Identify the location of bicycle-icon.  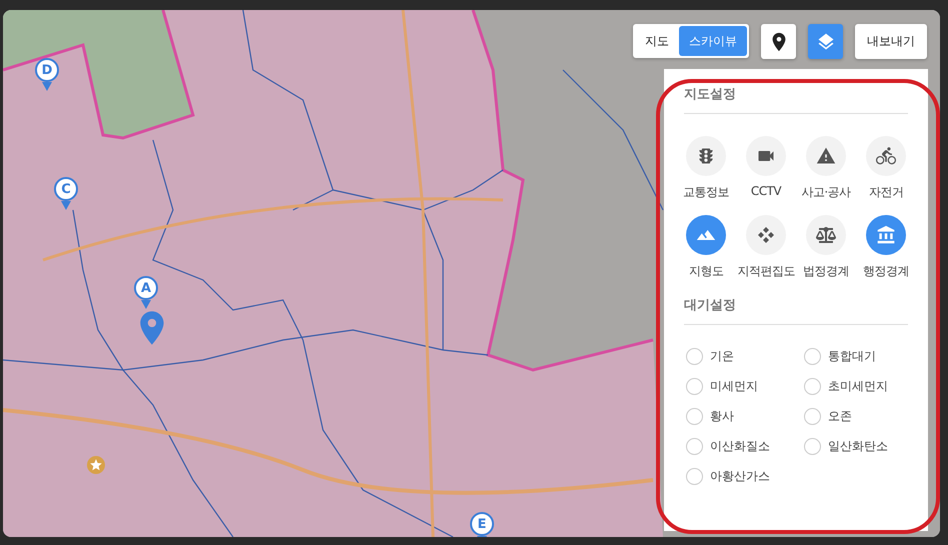
(886, 156).